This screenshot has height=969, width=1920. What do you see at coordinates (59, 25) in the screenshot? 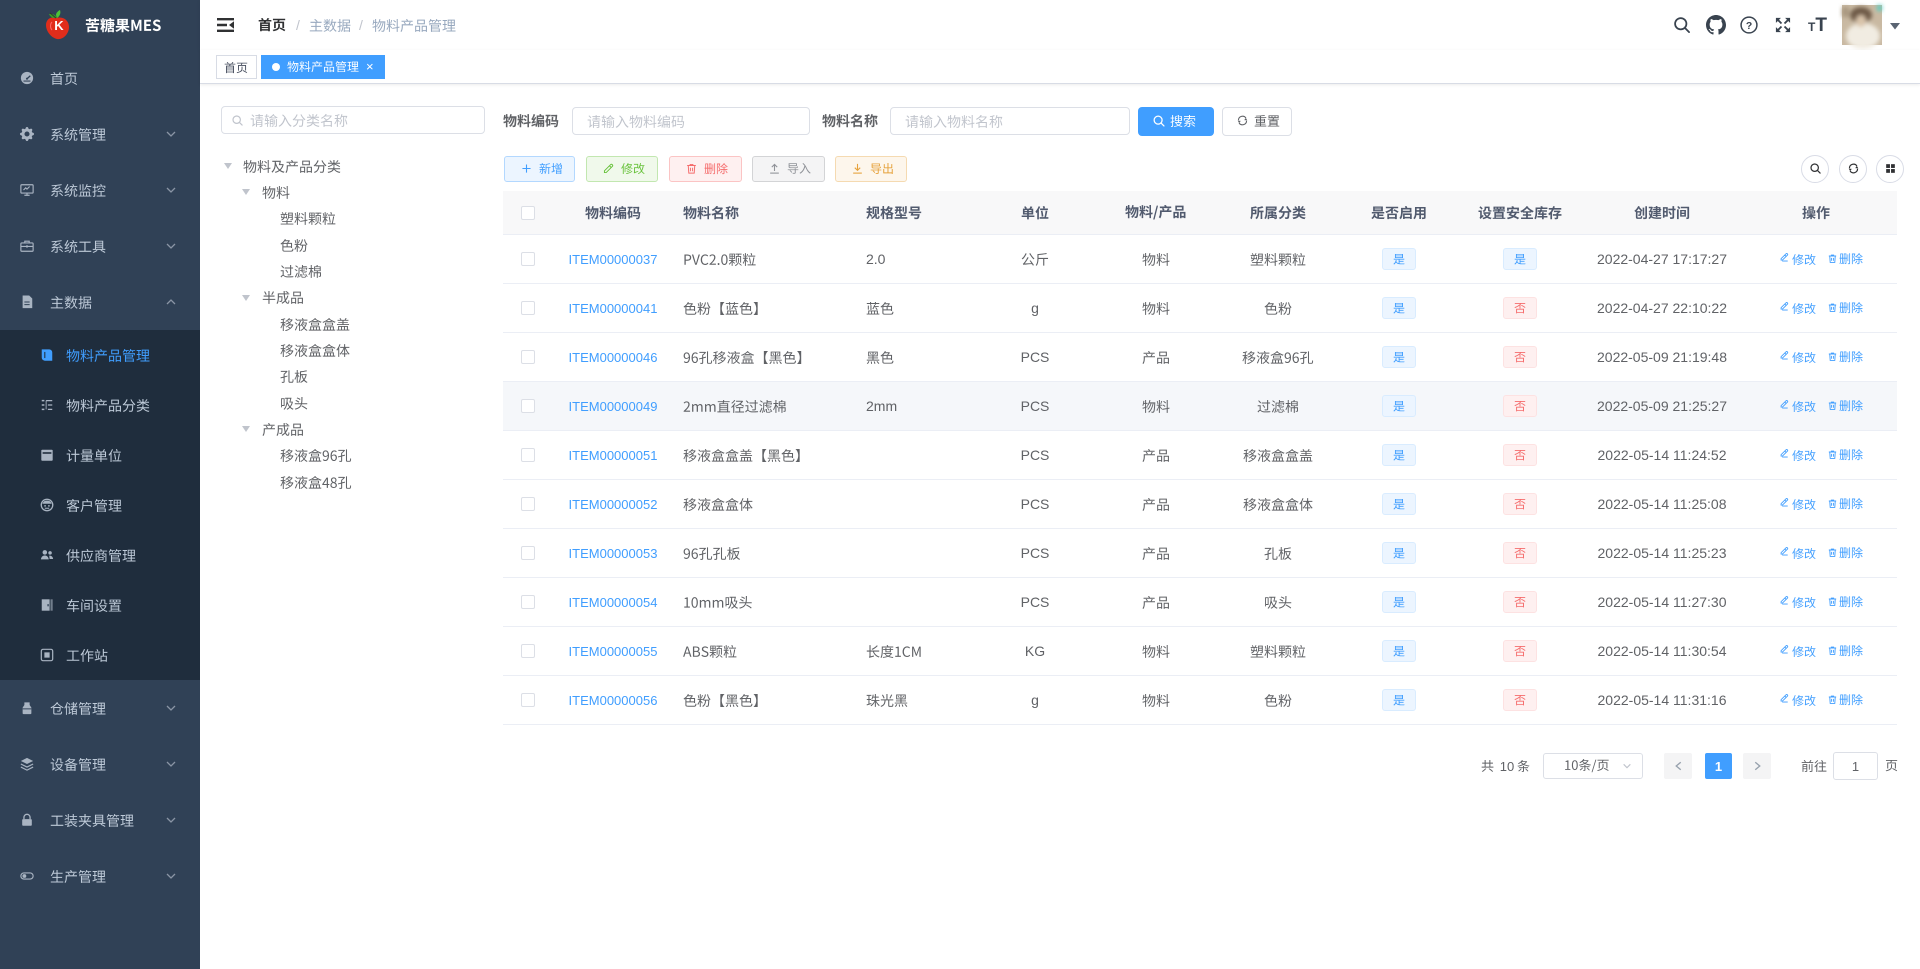
I see `svg-text: K` at bounding box center [59, 25].